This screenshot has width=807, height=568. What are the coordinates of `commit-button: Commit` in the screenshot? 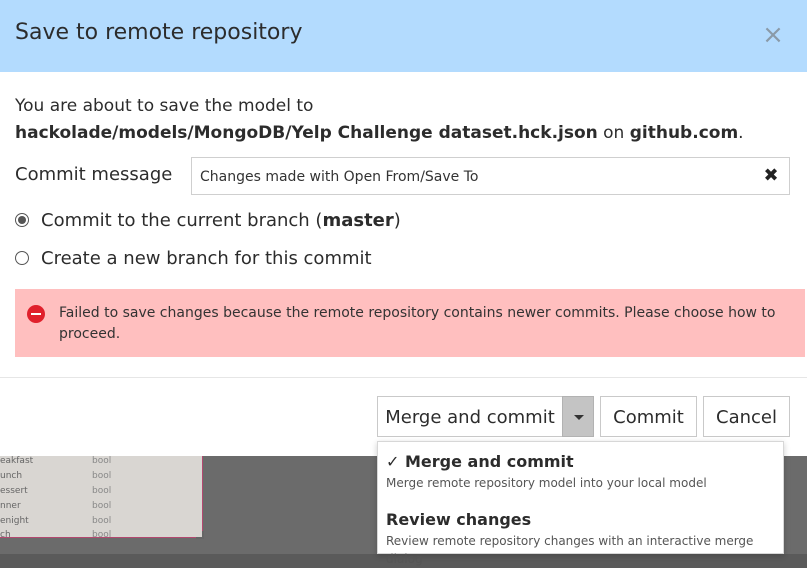 It's located at (648, 416).